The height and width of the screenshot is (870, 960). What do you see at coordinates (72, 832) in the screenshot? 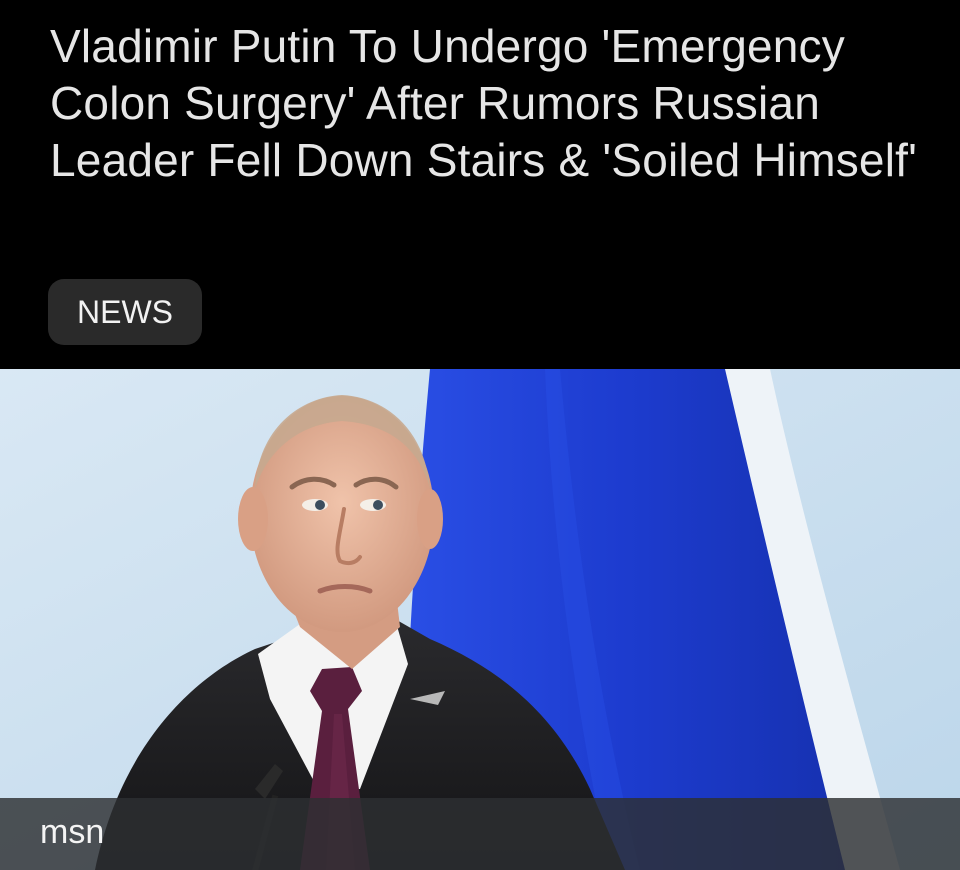
I see `source-label-msn: msn` at bounding box center [72, 832].